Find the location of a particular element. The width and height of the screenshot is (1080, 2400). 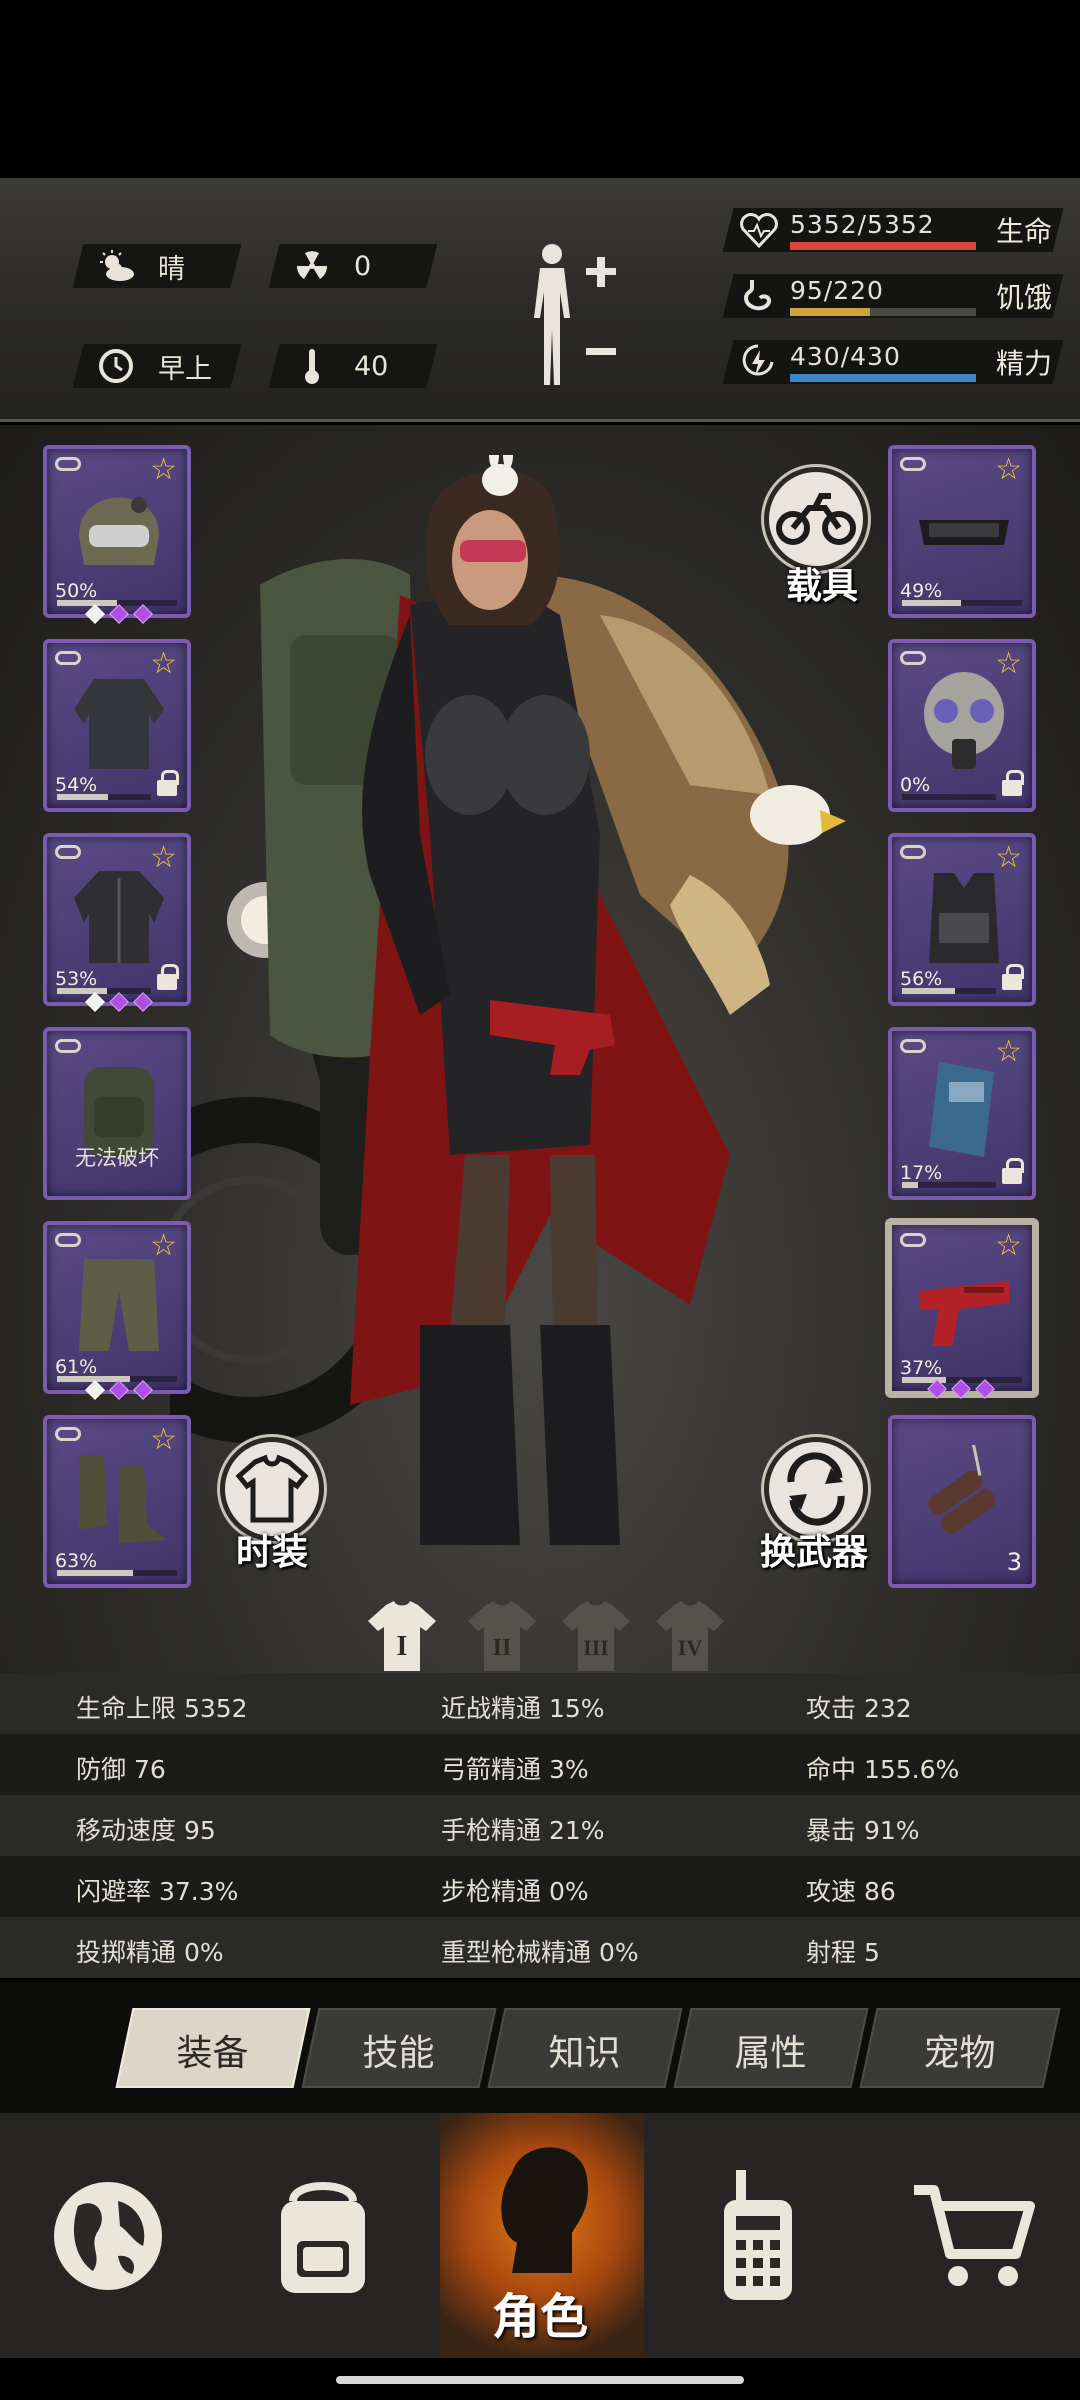

nav-character-label: 角色 is located at coordinates (540, 2317).